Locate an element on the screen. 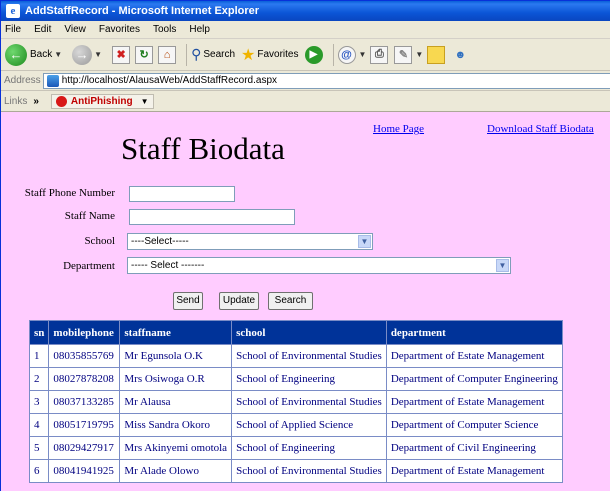 The height and width of the screenshot is (491, 610). edit-dropdown-icon: ▼ is located at coordinates (419, 54).